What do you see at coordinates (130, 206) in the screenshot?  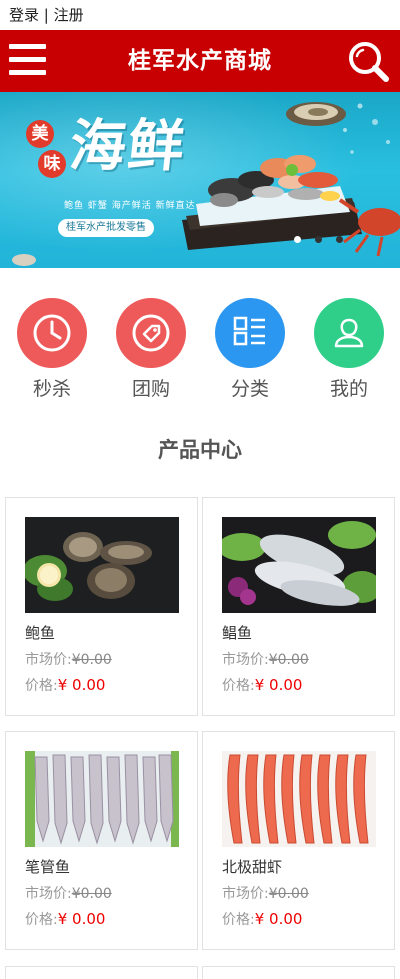 I see `banner-tagline: 鲍鱼 虾蟹 海产鲜活 新鲜直达` at bounding box center [130, 206].